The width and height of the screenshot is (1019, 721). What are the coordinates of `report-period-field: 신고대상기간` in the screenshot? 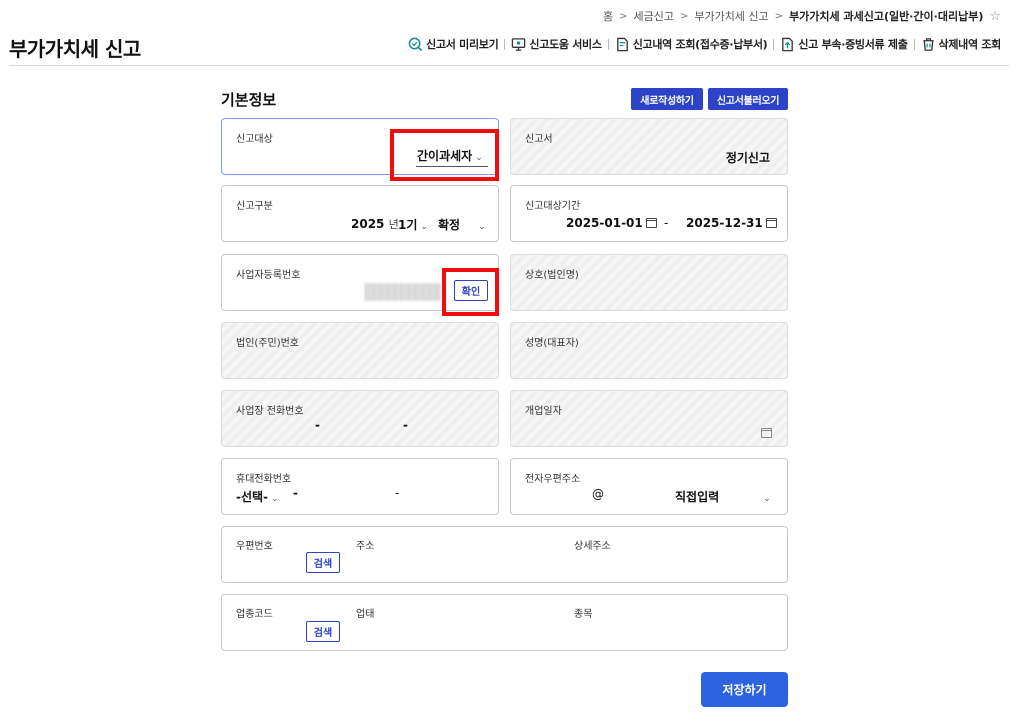 It's located at (649, 213).